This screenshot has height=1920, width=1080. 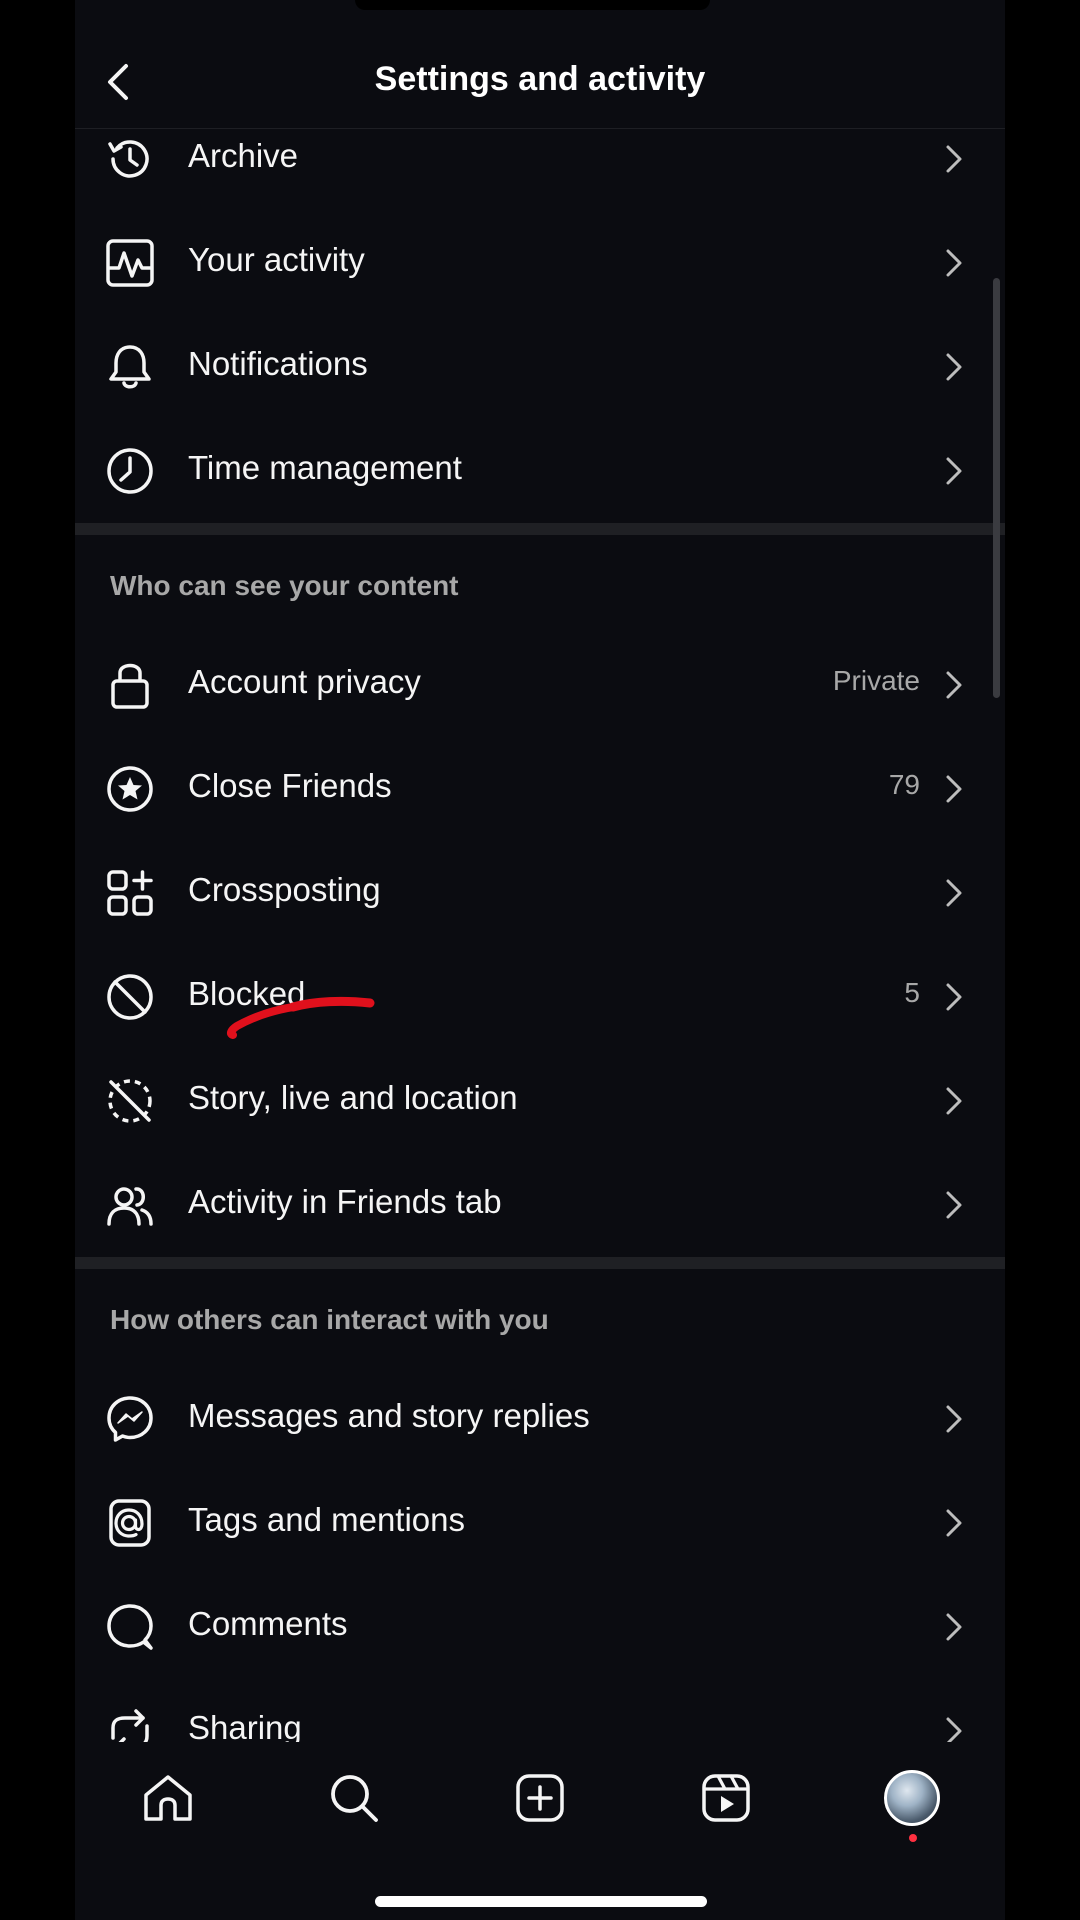 I want to click on scrollbar, so click(x=996, y=488).